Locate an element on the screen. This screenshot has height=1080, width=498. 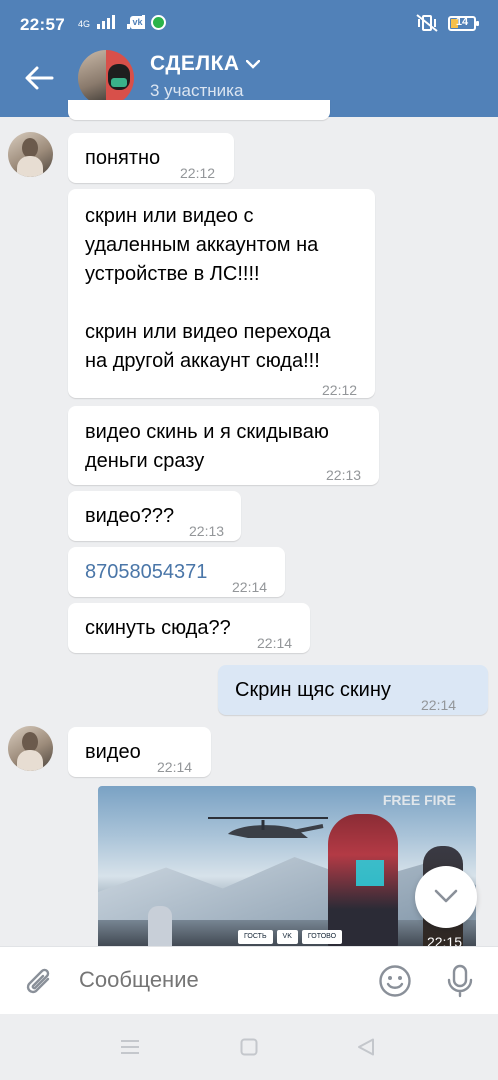
menu-icon is located at coordinates (130, 1047).